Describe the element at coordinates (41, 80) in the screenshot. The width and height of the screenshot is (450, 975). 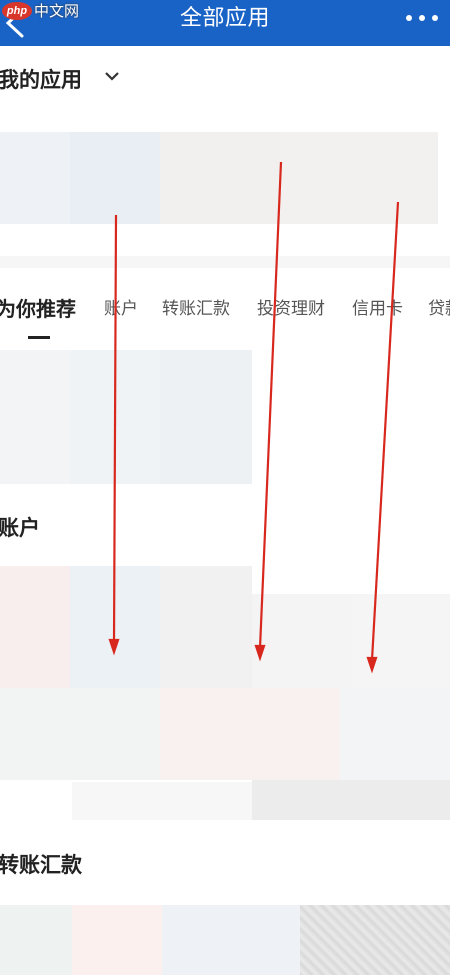
I see `my-apps-title: 我的应用` at that location.